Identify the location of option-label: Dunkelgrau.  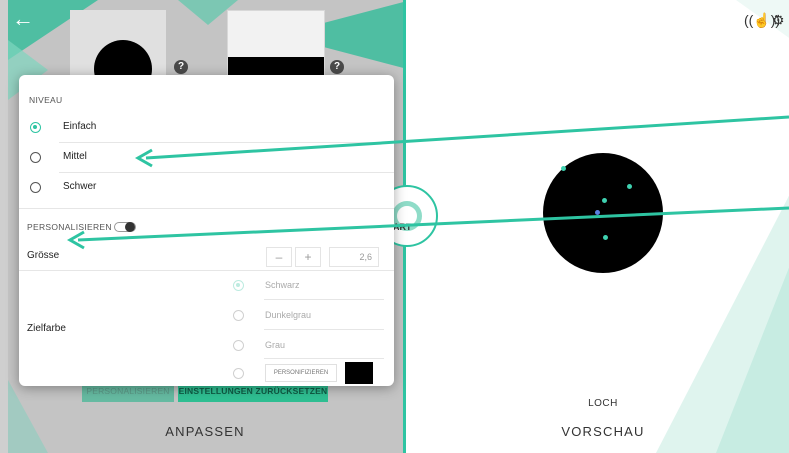
(288, 315).